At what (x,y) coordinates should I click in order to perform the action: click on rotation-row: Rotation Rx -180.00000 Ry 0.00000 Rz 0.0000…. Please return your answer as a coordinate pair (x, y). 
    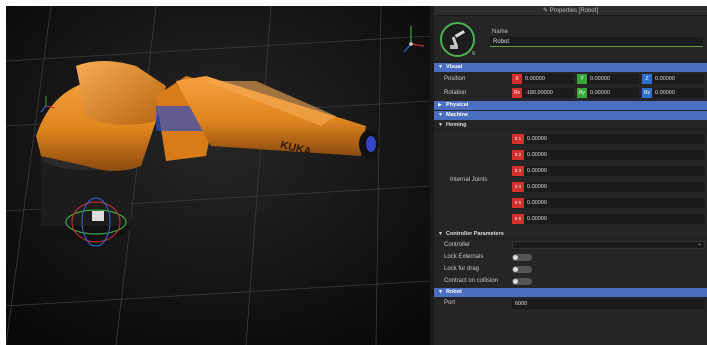
    Looking at the image, I should click on (570, 93).